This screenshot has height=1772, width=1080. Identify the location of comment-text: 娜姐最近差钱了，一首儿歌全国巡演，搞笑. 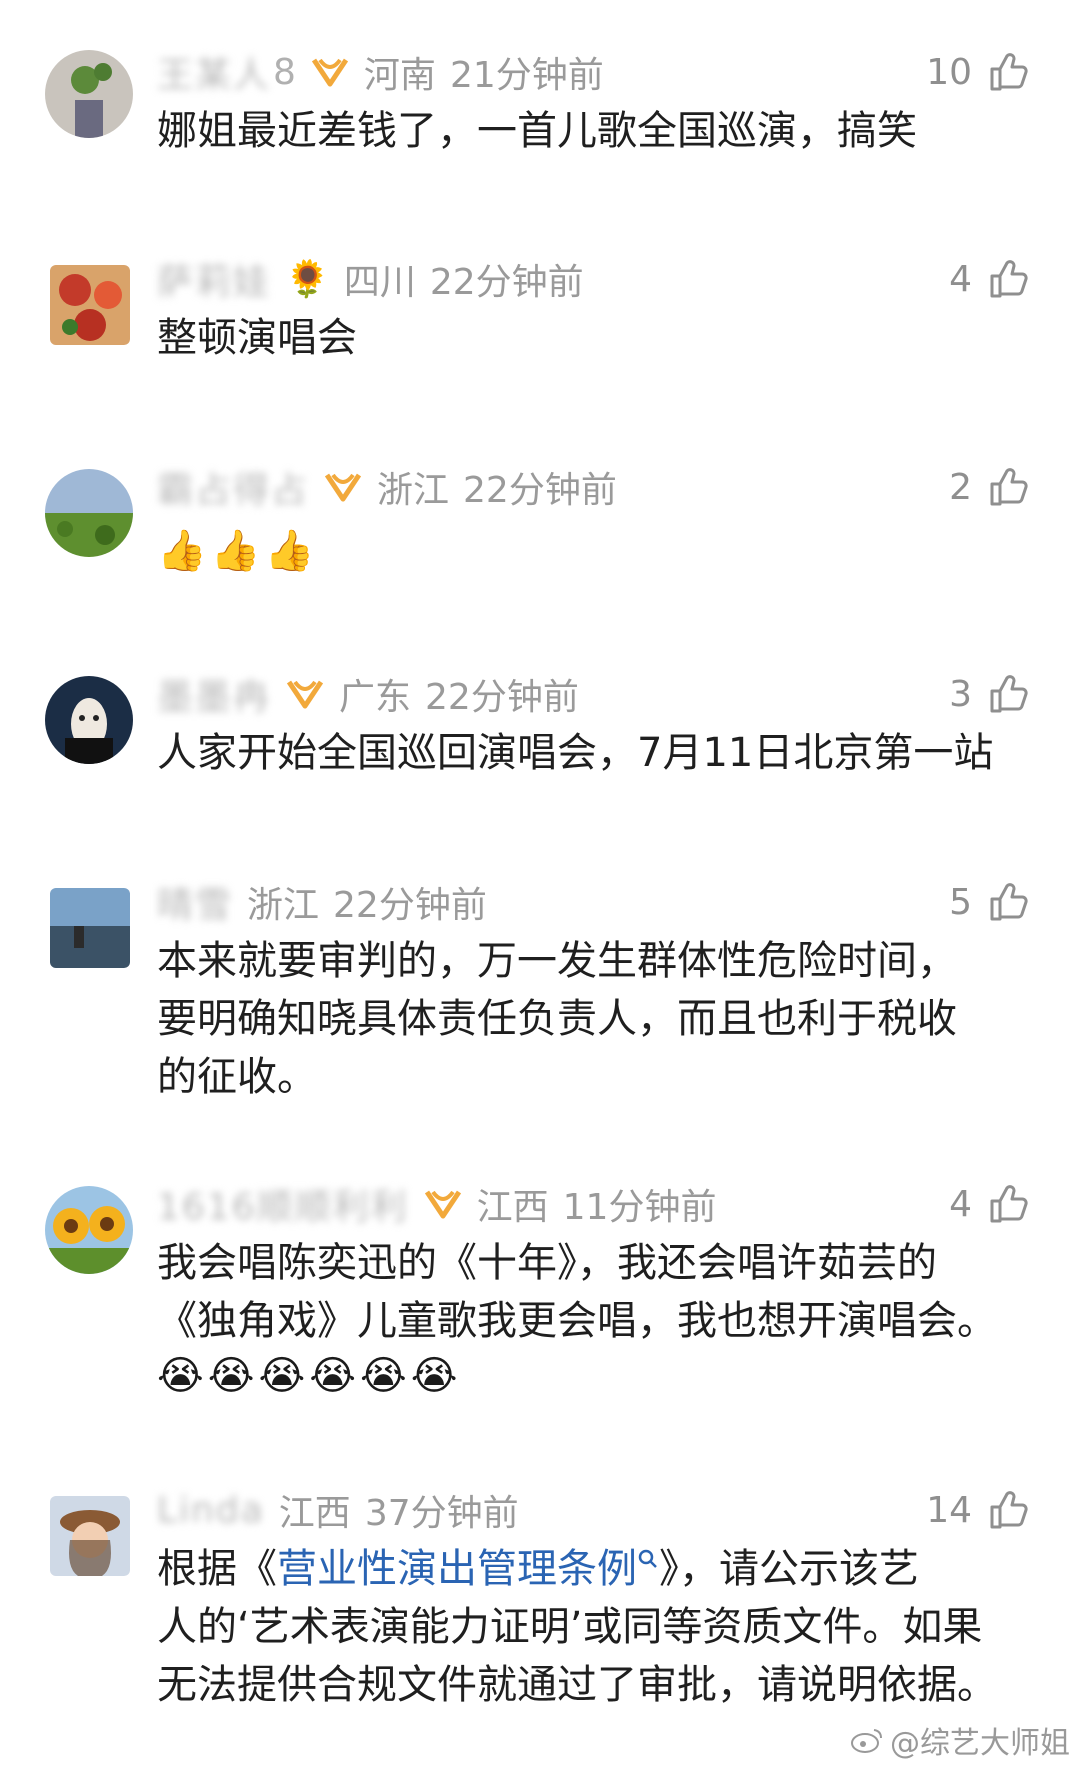
(537, 131).